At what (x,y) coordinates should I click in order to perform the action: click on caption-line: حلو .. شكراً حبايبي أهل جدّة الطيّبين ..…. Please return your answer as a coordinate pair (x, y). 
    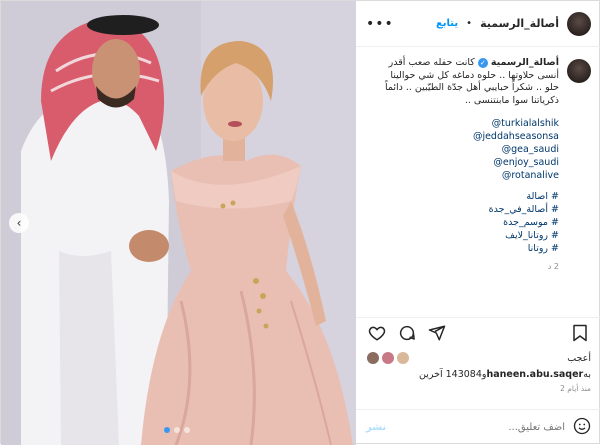
    Looking at the image, I should click on (471, 87).